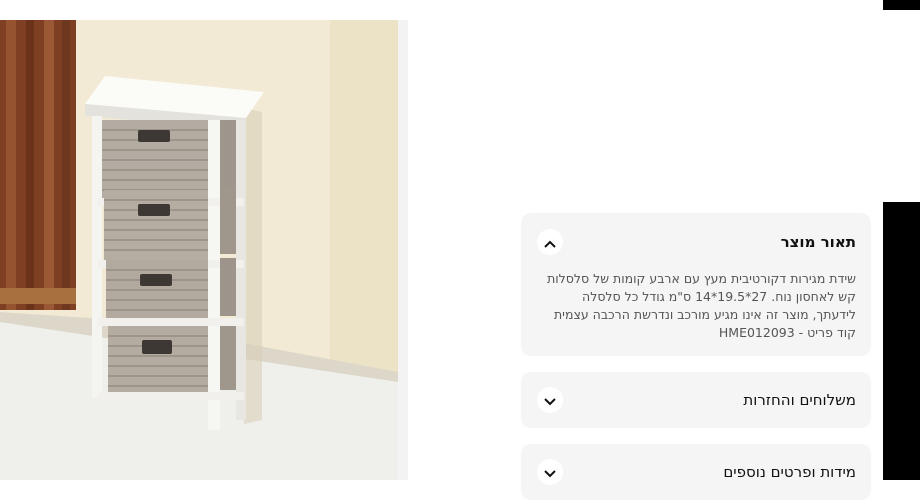 The width and height of the screenshot is (920, 500). I want to click on black-bar-top, so click(901, 5).